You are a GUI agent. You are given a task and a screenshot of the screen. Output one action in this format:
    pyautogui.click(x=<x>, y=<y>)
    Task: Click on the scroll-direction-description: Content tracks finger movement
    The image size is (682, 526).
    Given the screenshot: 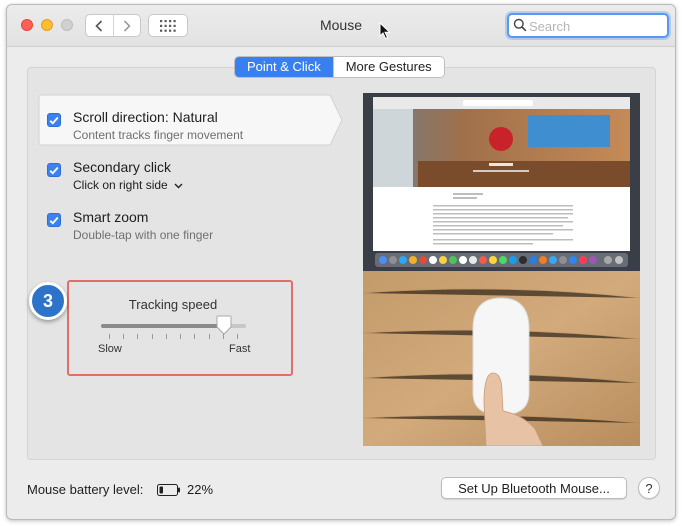 What is the action you would take?
    pyautogui.click(x=158, y=135)
    